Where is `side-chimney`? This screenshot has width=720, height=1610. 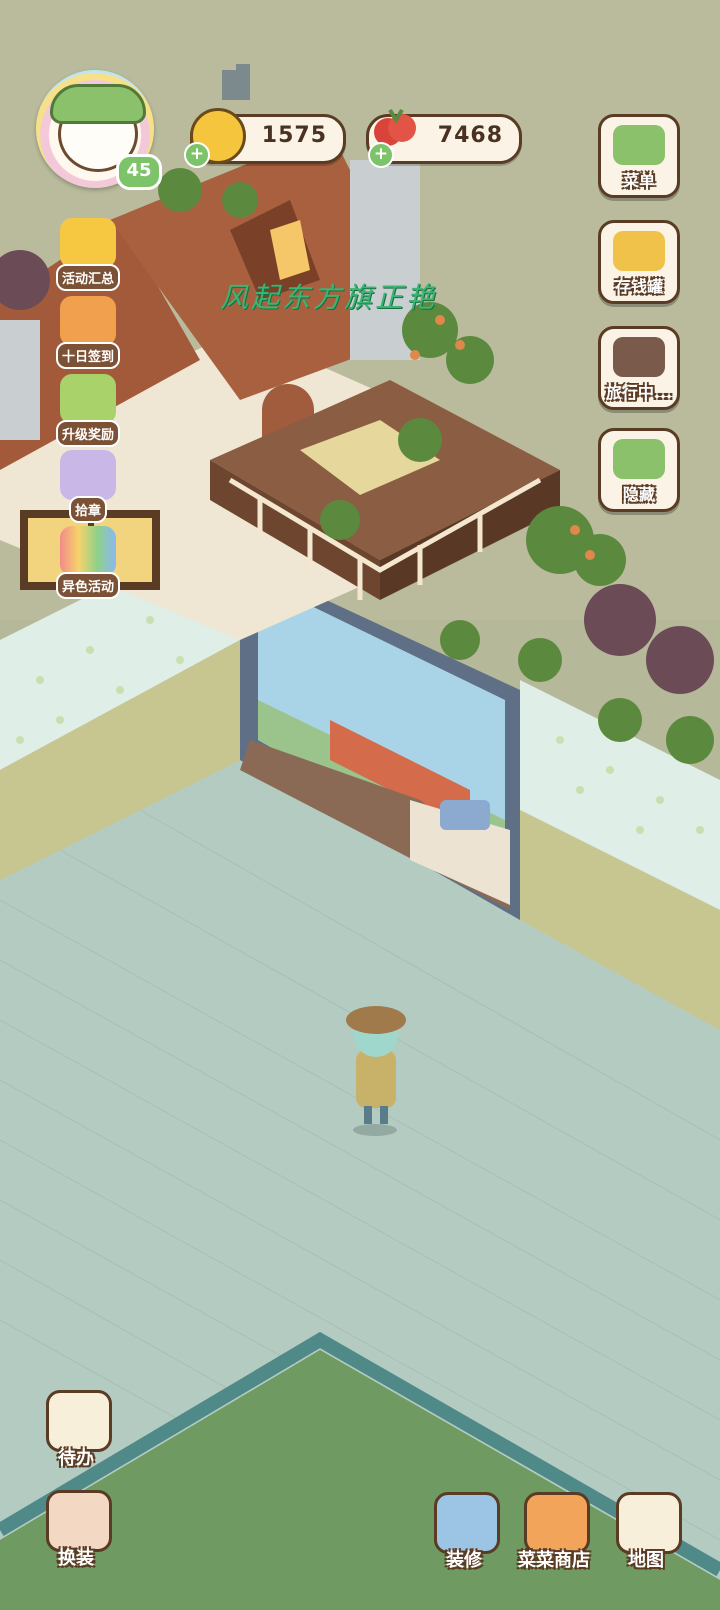
side-chimney is located at coordinates (20, 380).